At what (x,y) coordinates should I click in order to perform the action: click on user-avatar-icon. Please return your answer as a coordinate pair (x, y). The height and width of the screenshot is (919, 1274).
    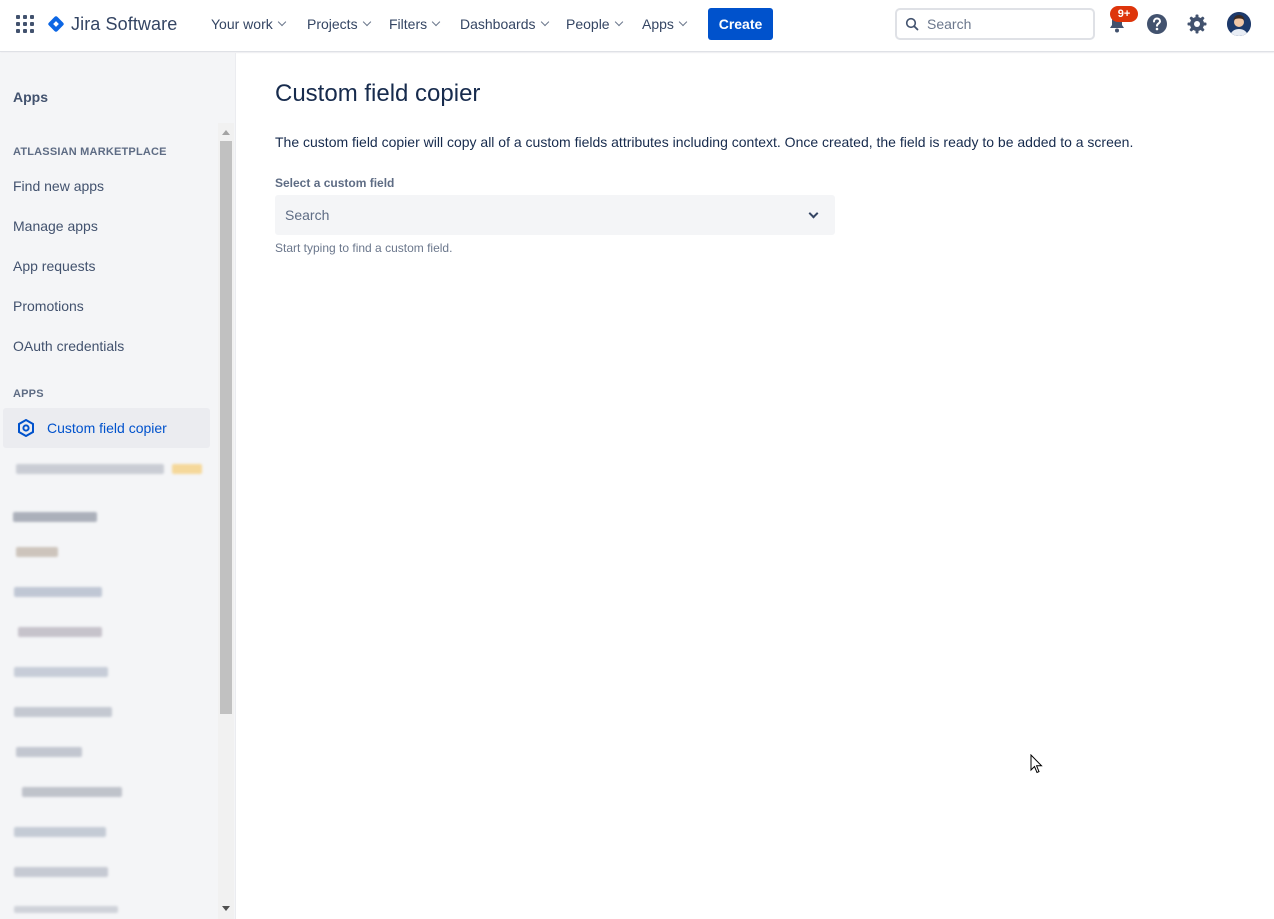
    Looking at the image, I should click on (1239, 24).